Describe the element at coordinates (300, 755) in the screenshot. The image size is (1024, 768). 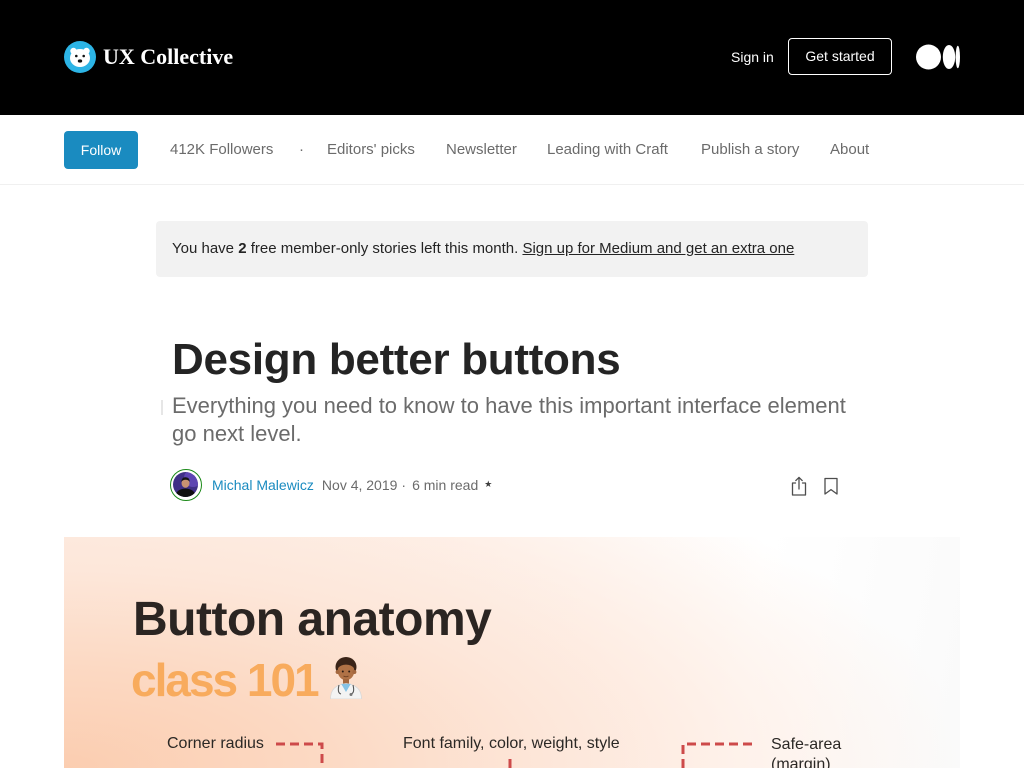
I see `corner-radius-guide` at that location.